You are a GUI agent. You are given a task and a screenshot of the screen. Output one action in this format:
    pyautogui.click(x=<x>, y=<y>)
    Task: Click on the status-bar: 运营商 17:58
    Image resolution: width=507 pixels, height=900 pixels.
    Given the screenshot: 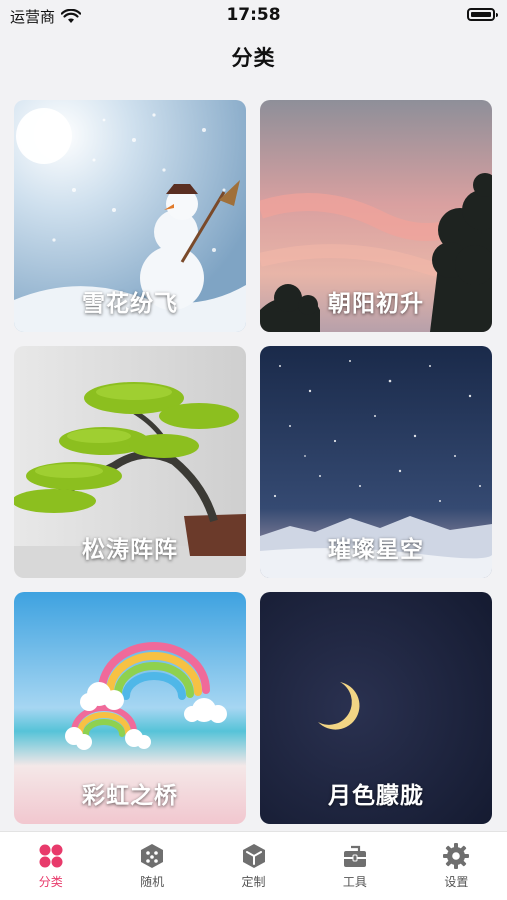 What is the action you would take?
    pyautogui.click(x=253, y=15)
    